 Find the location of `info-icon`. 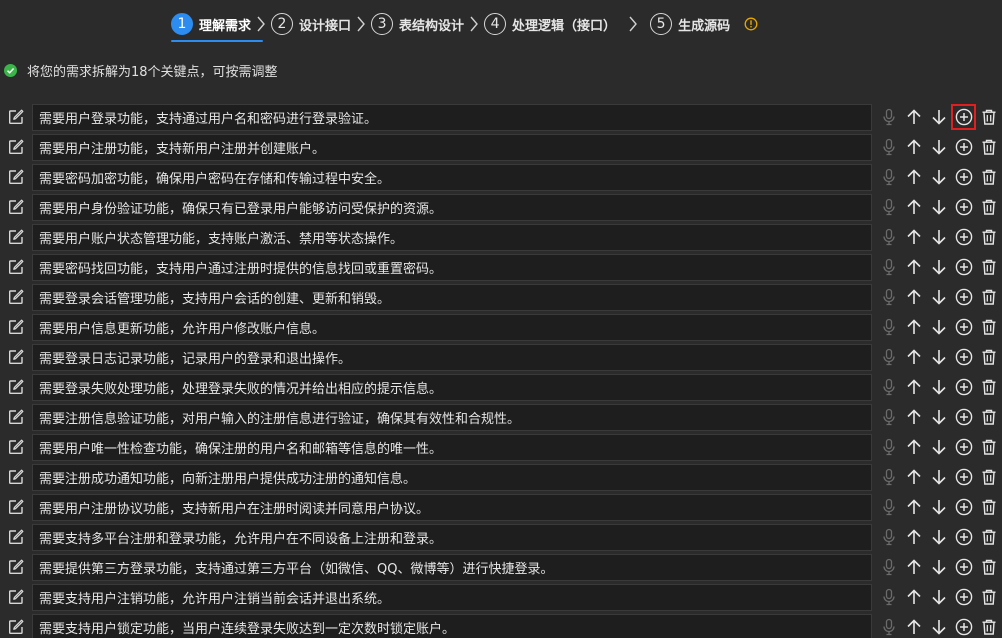

info-icon is located at coordinates (751, 24).